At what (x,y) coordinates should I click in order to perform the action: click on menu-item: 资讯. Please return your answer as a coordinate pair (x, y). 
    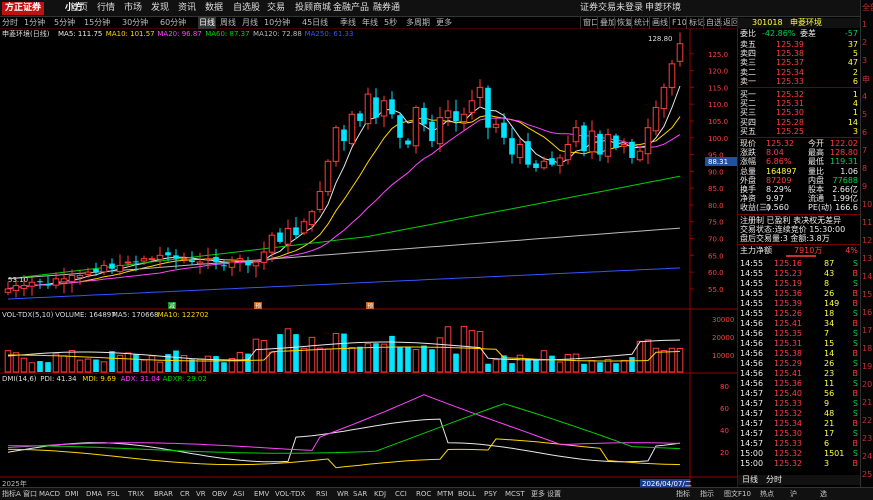
    Looking at the image, I should click on (187, 8).